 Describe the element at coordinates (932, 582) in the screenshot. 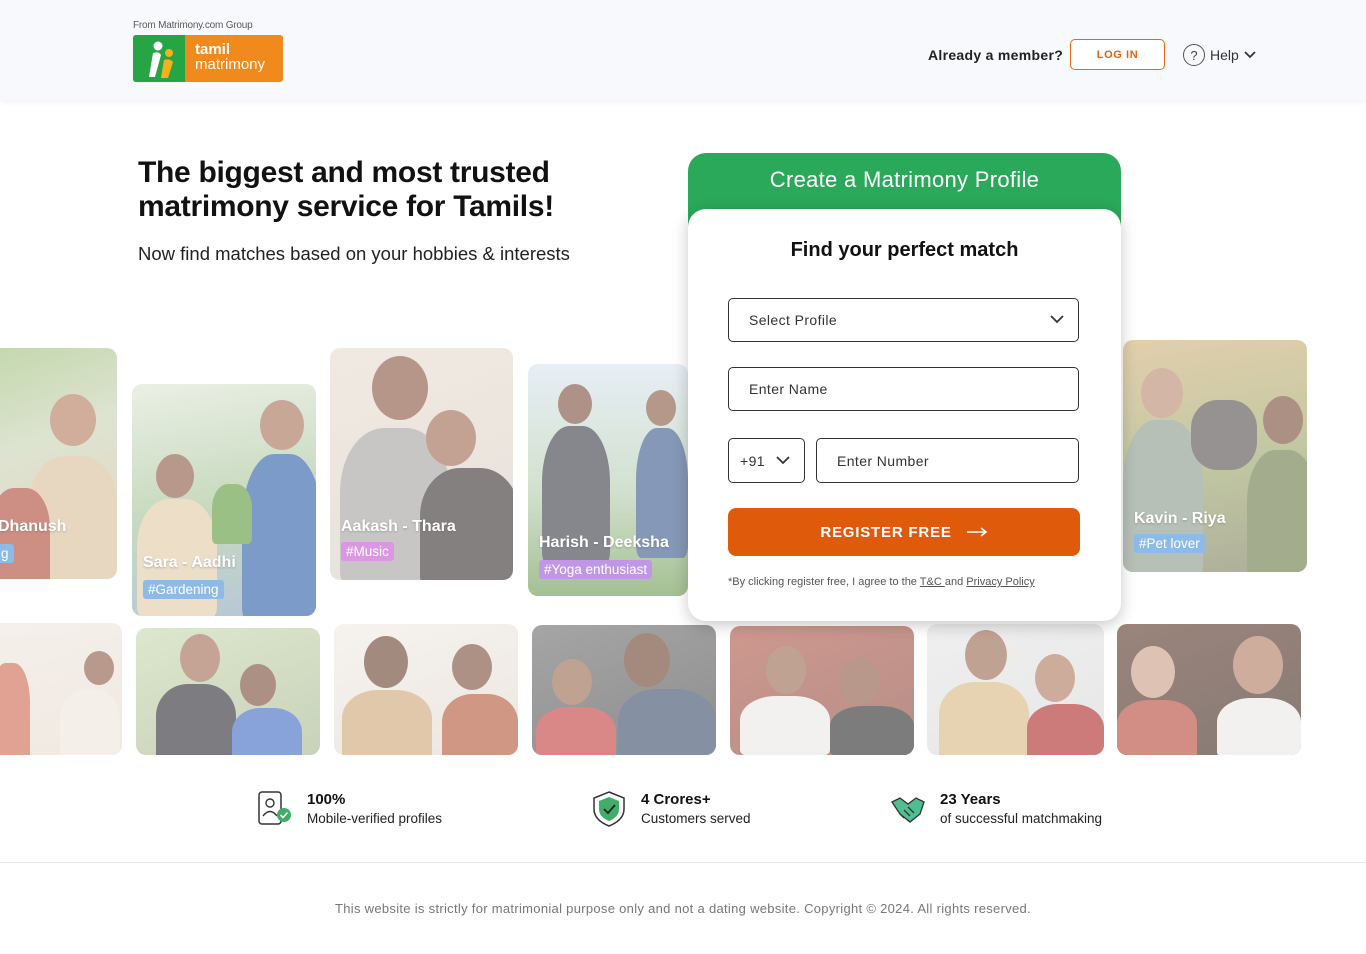

I see `terms-link: T&C` at that location.